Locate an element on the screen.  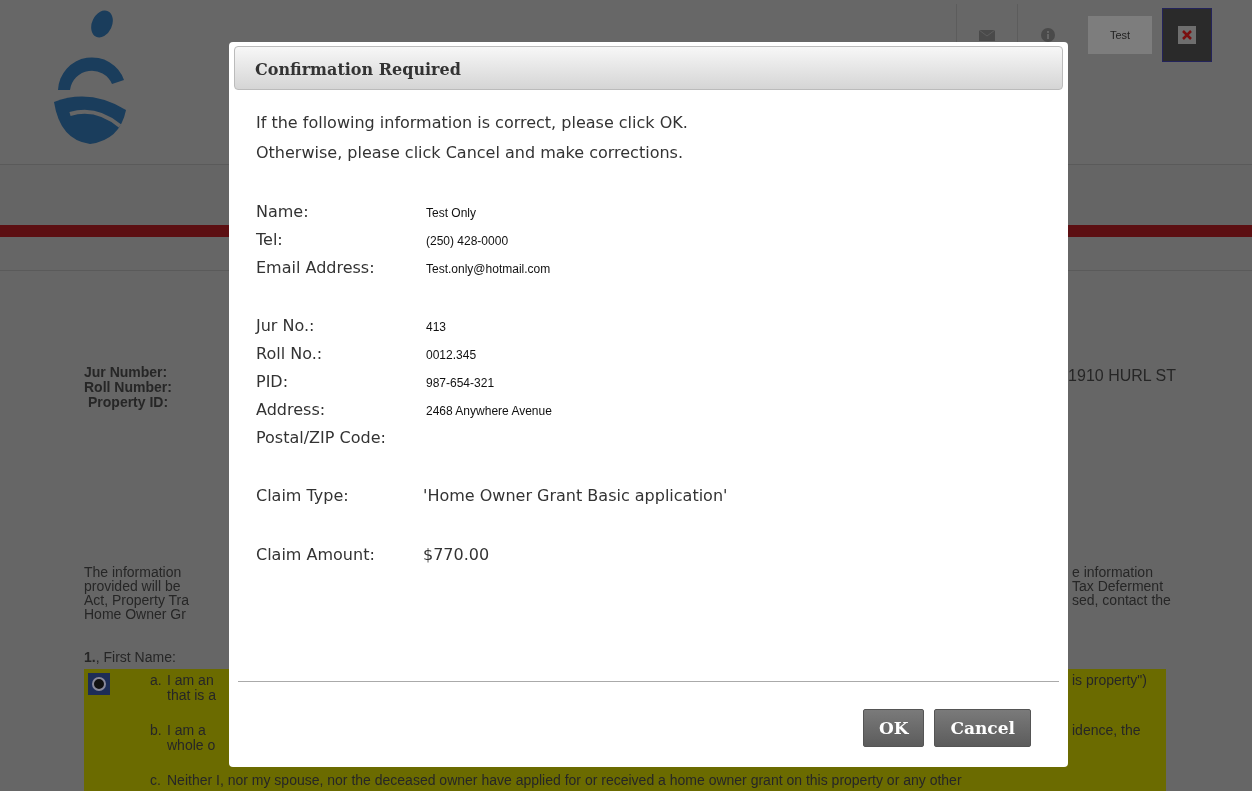
info-icon is located at coordinates (1048, 35).